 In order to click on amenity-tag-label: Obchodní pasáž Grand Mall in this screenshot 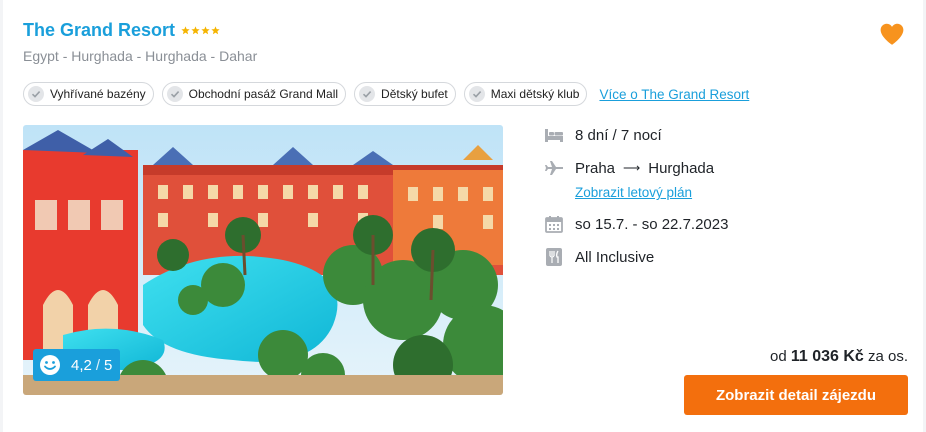, I will do `click(263, 94)`.